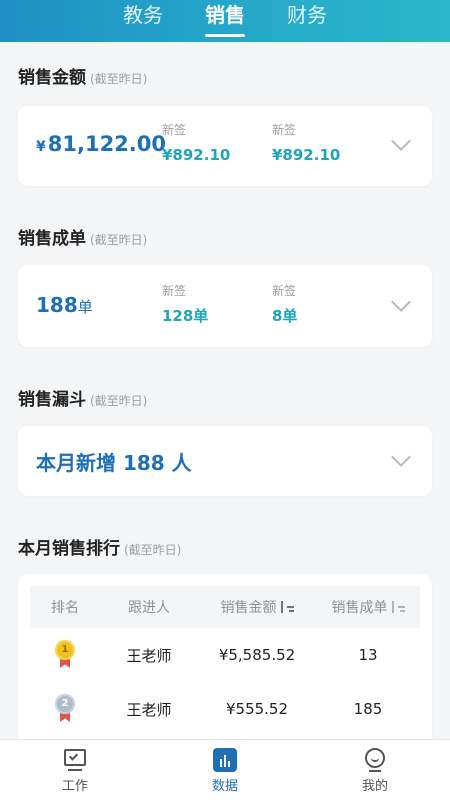 This screenshot has height=800, width=450. What do you see at coordinates (185, 316) in the screenshot?
I see `stat-value: 128单` at bounding box center [185, 316].